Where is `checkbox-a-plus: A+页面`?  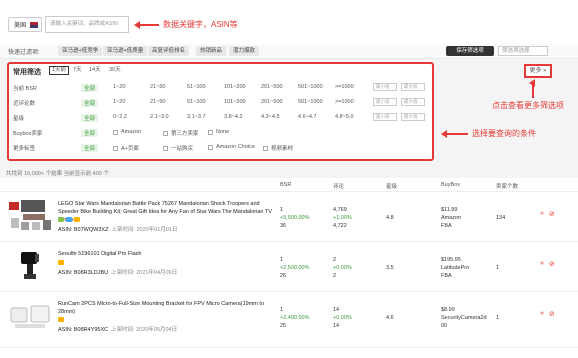 checkbox-a-plus: A+页面 is located at coordinates (126, 148).